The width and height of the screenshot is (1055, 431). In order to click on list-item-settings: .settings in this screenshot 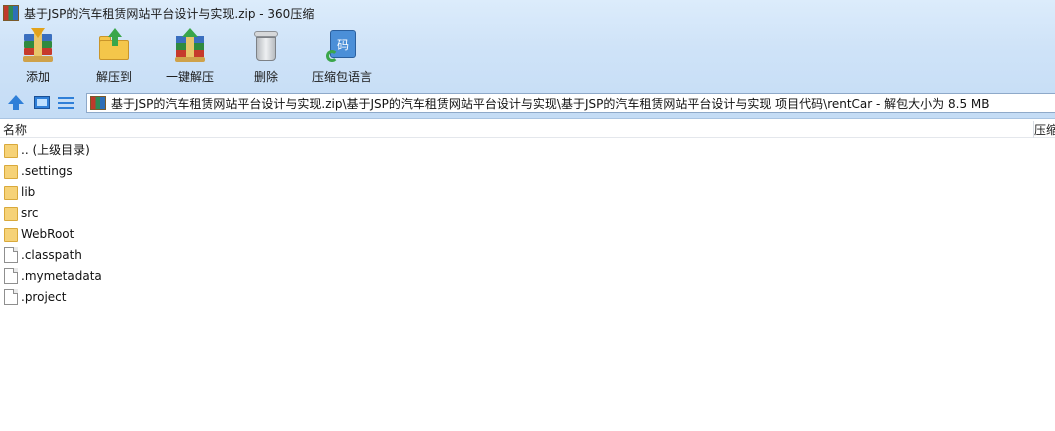, I will do `click(527, 170)`.